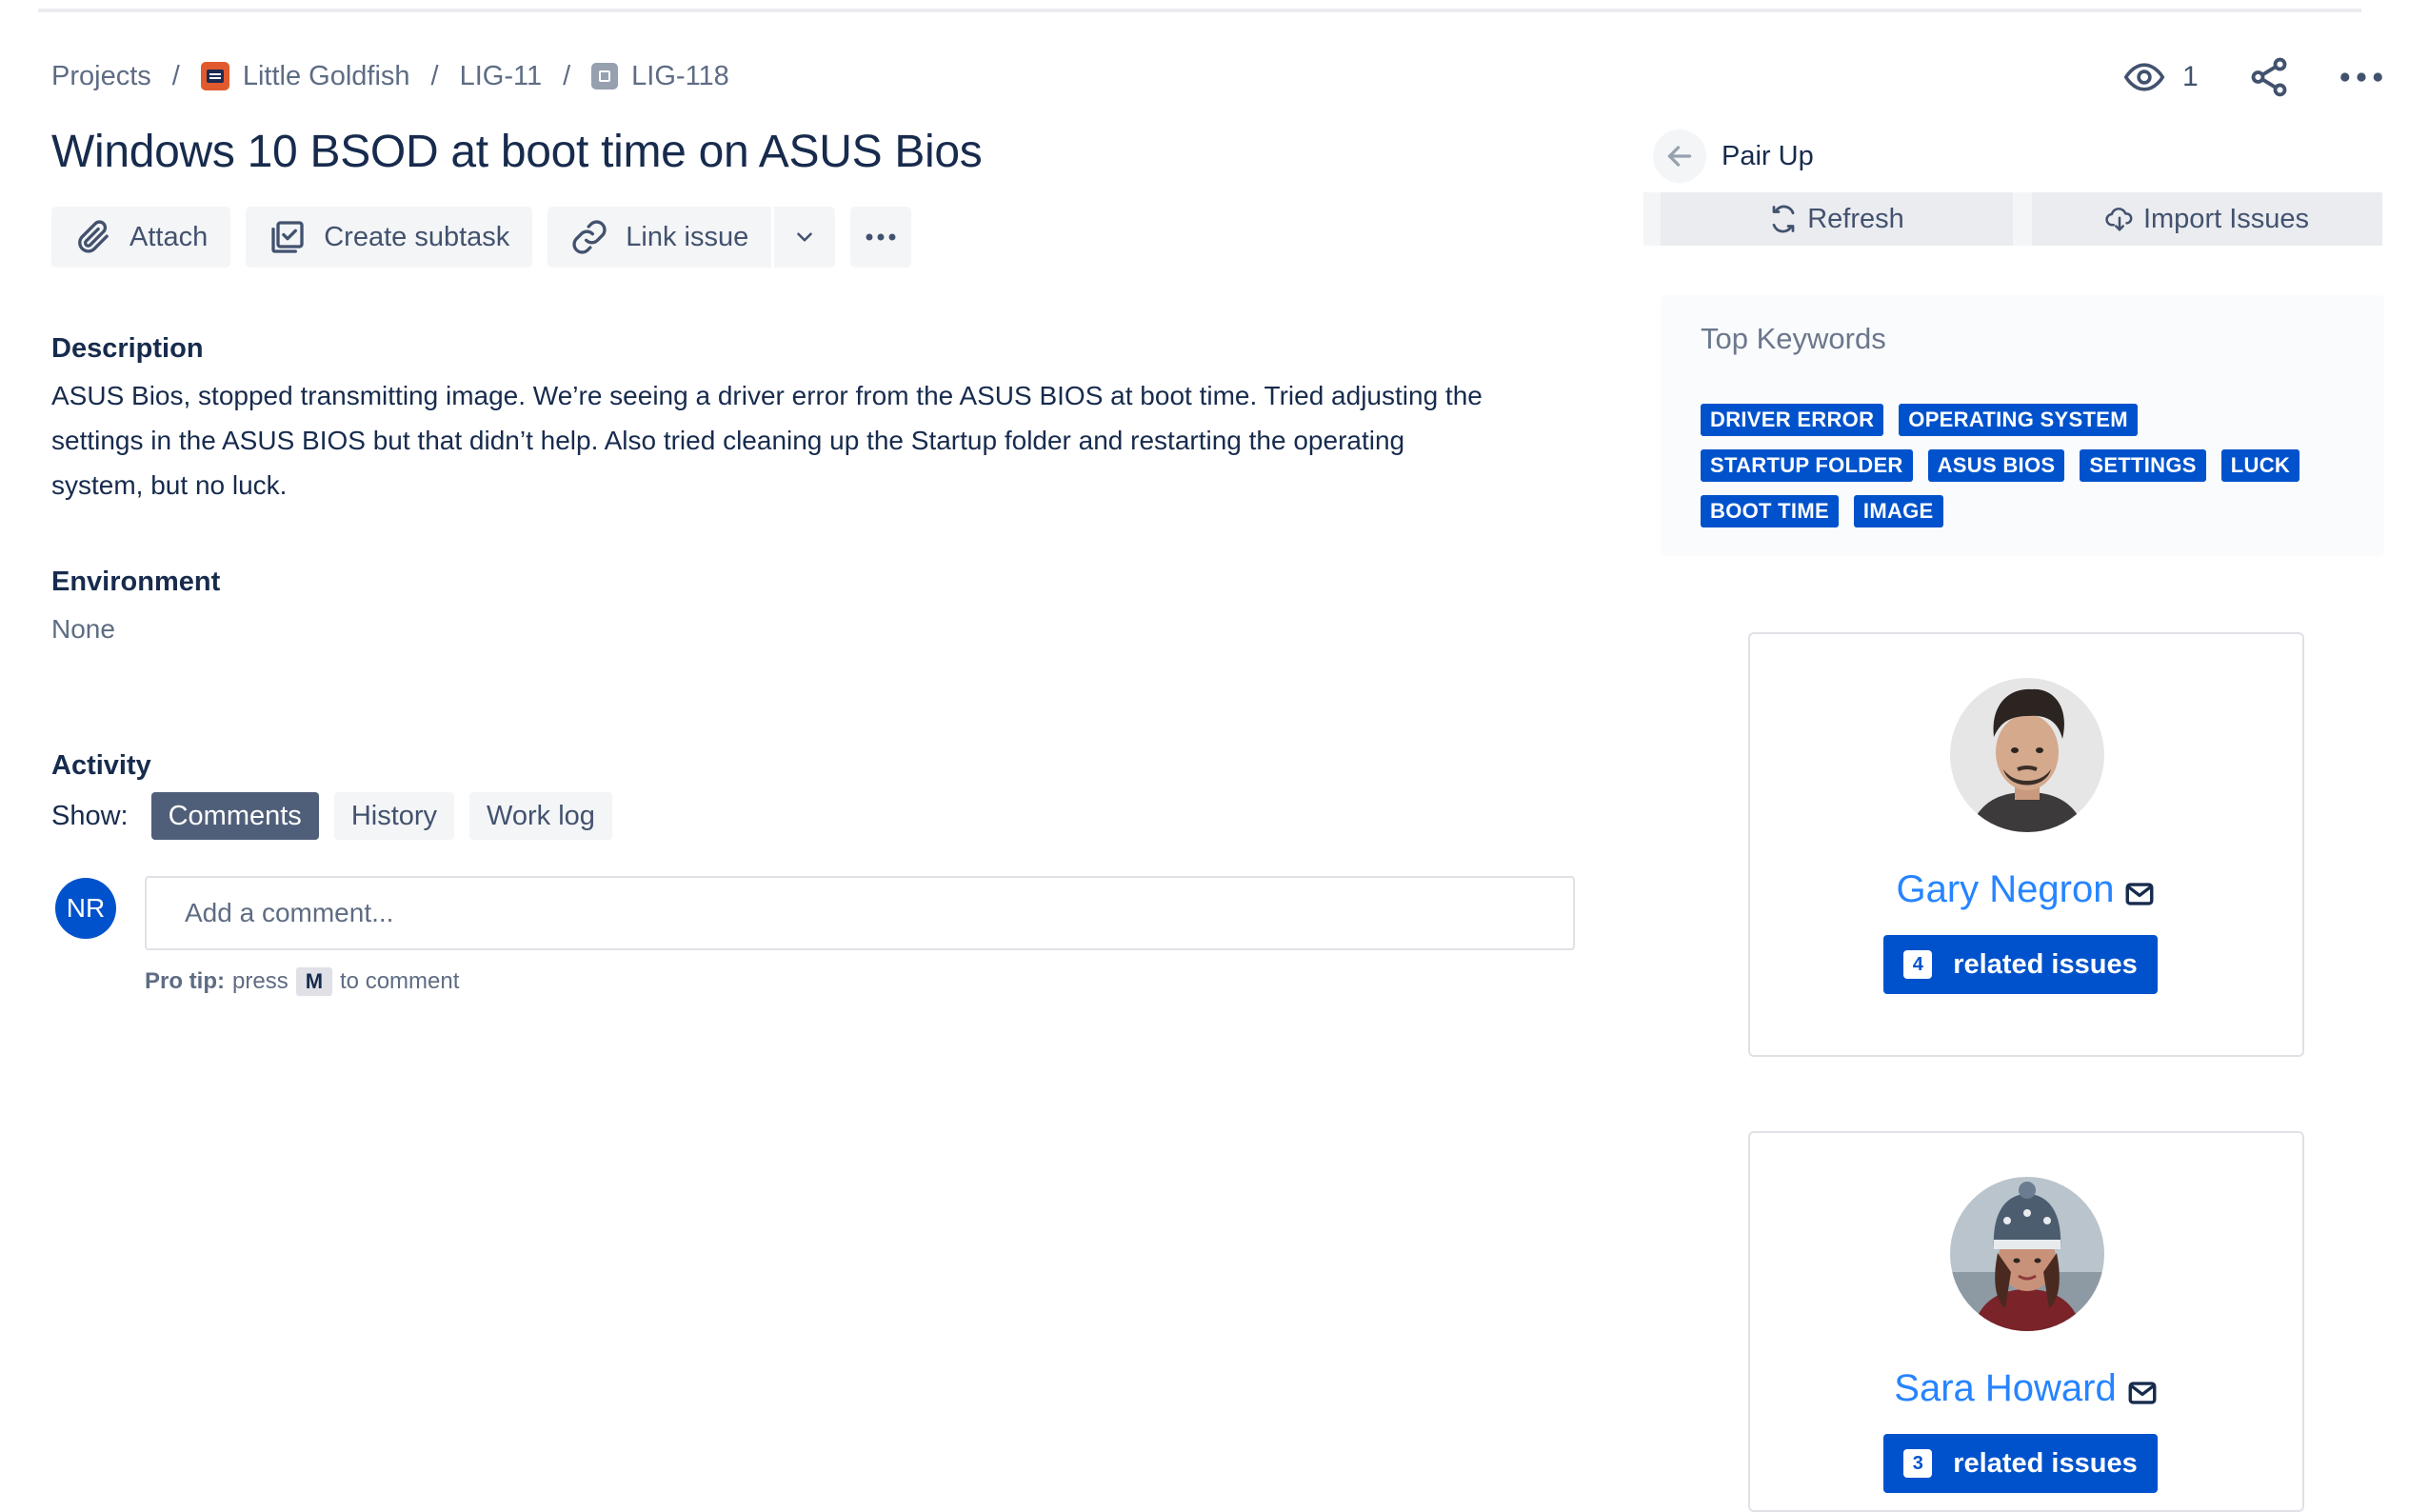  I want to click on link-issue-button: Link issue, so click(660, 237).